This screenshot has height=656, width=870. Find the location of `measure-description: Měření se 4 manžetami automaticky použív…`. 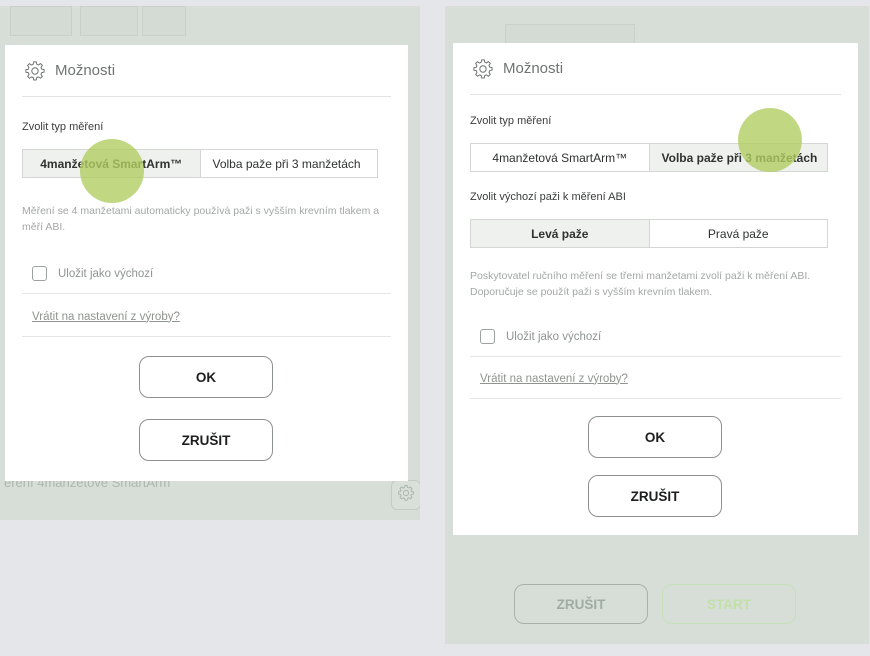

measure-description: Měření se 4 manžetami automaticky použív… is located at coordinates (201, 219).